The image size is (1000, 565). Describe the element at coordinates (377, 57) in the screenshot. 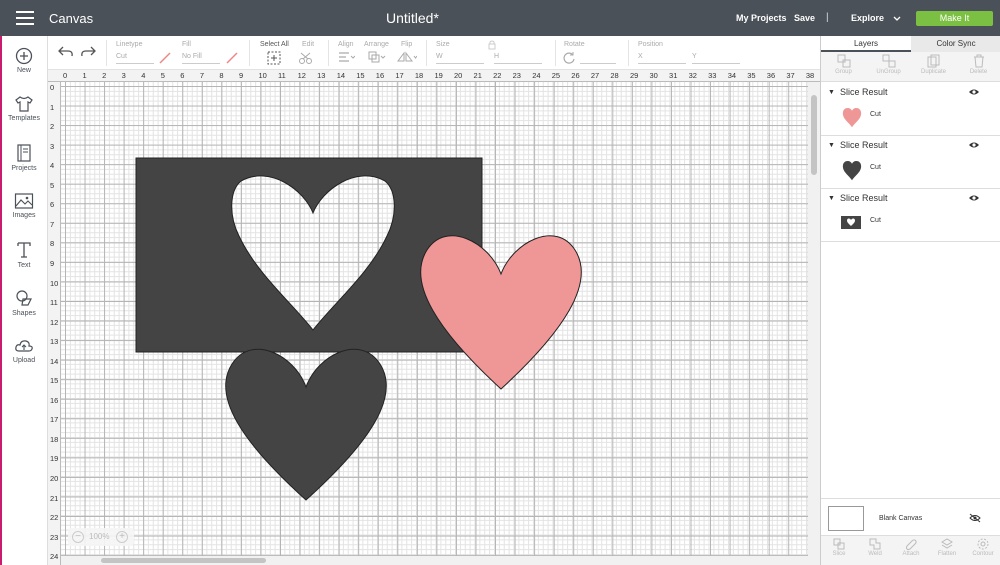

I see `arrange-icon` at that location.